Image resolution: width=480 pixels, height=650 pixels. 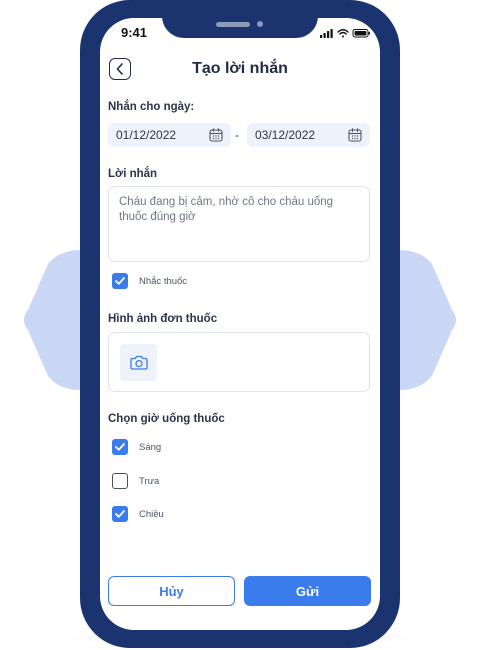 I want to click on noon-label: Trưa, so click(x=149, y=481).